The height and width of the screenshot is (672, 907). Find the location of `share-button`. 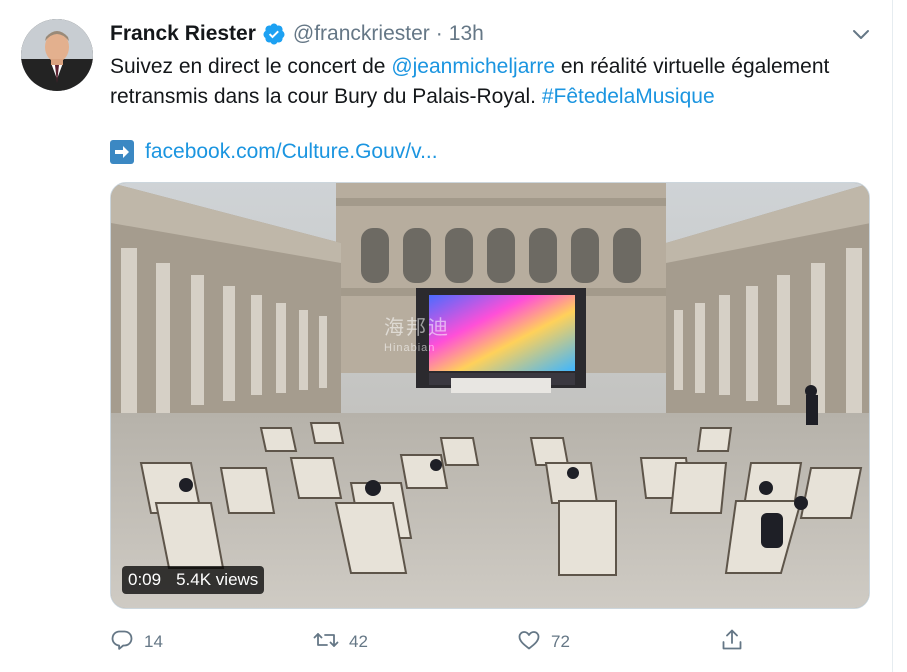

share-button is located at coordinates (732, 642).